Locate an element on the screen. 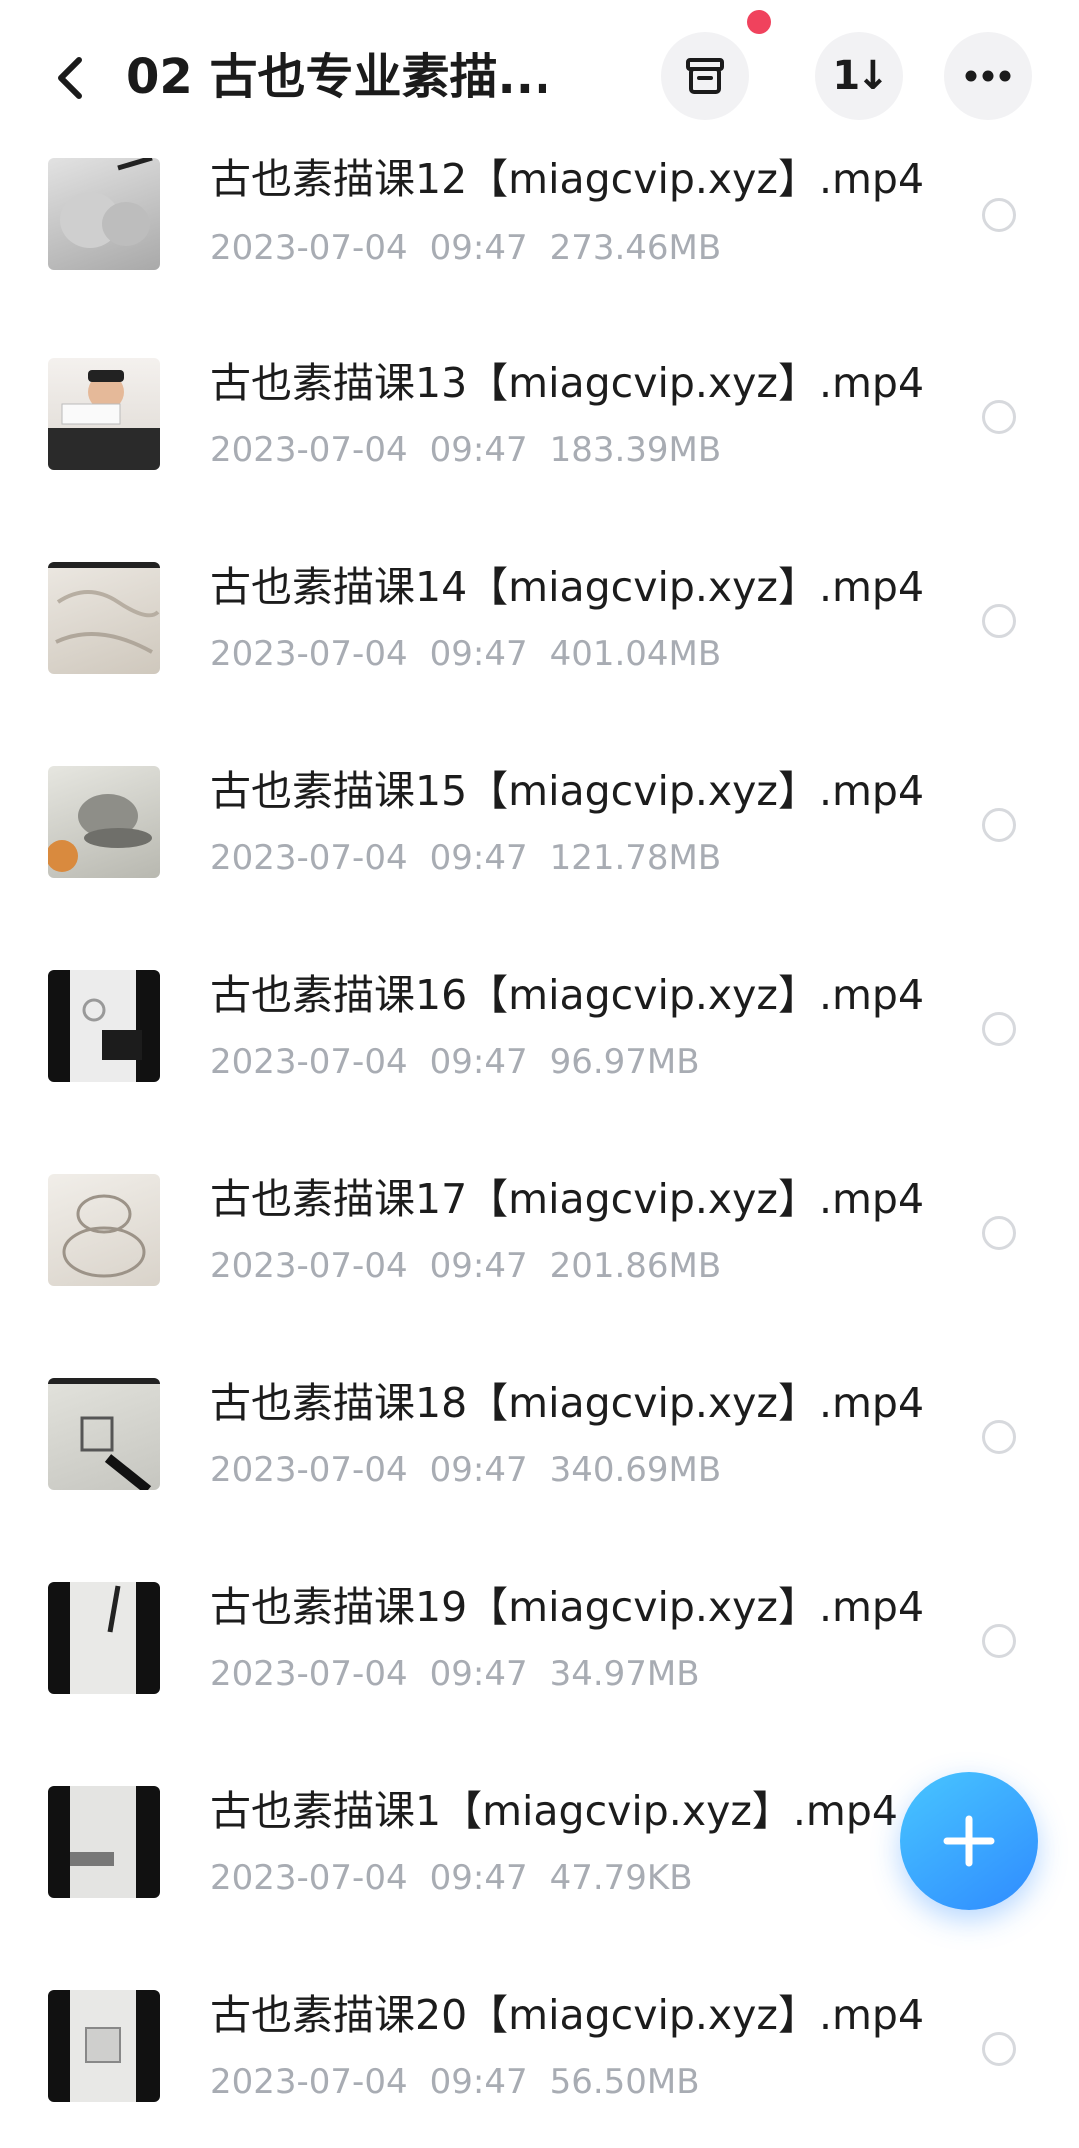 The width and height of the screenshot is (1079, 2148). sort-icon: 1↓ is located at coordinates (860, 76).